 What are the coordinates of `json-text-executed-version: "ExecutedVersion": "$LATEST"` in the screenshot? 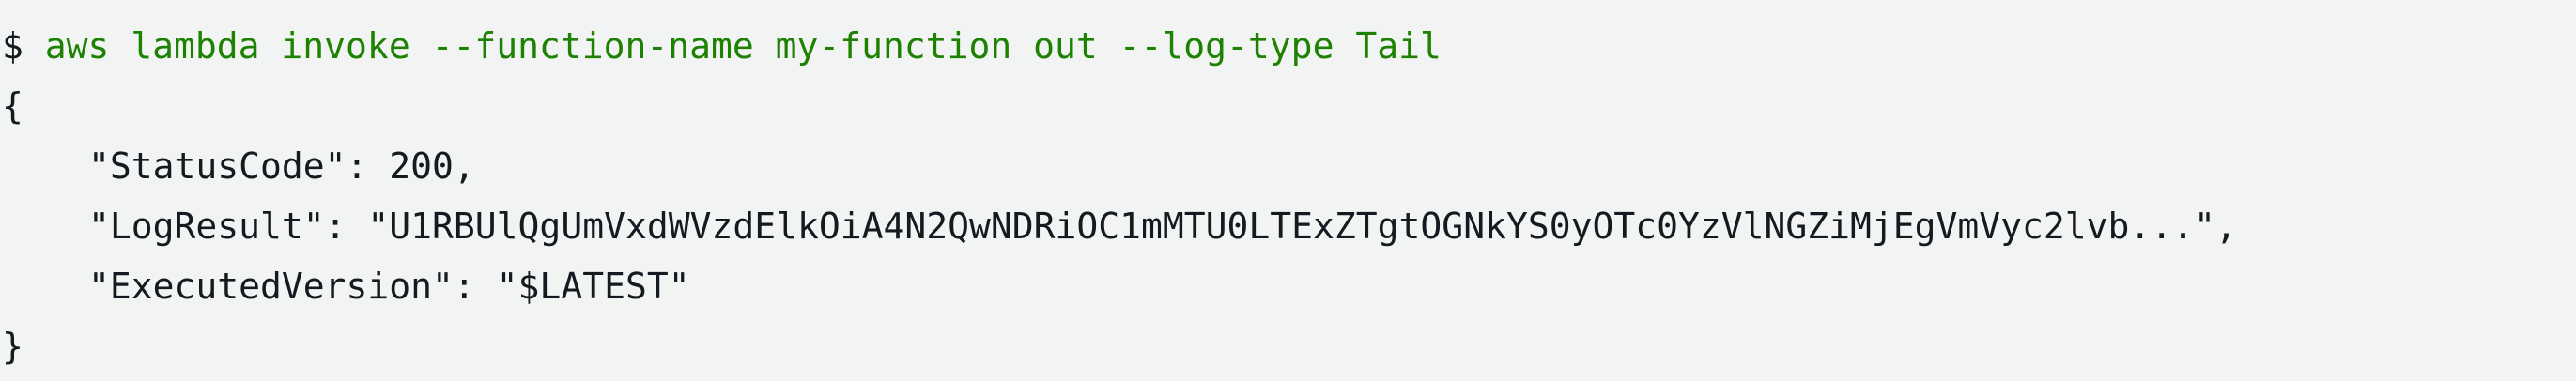 It's located at (389, 286).